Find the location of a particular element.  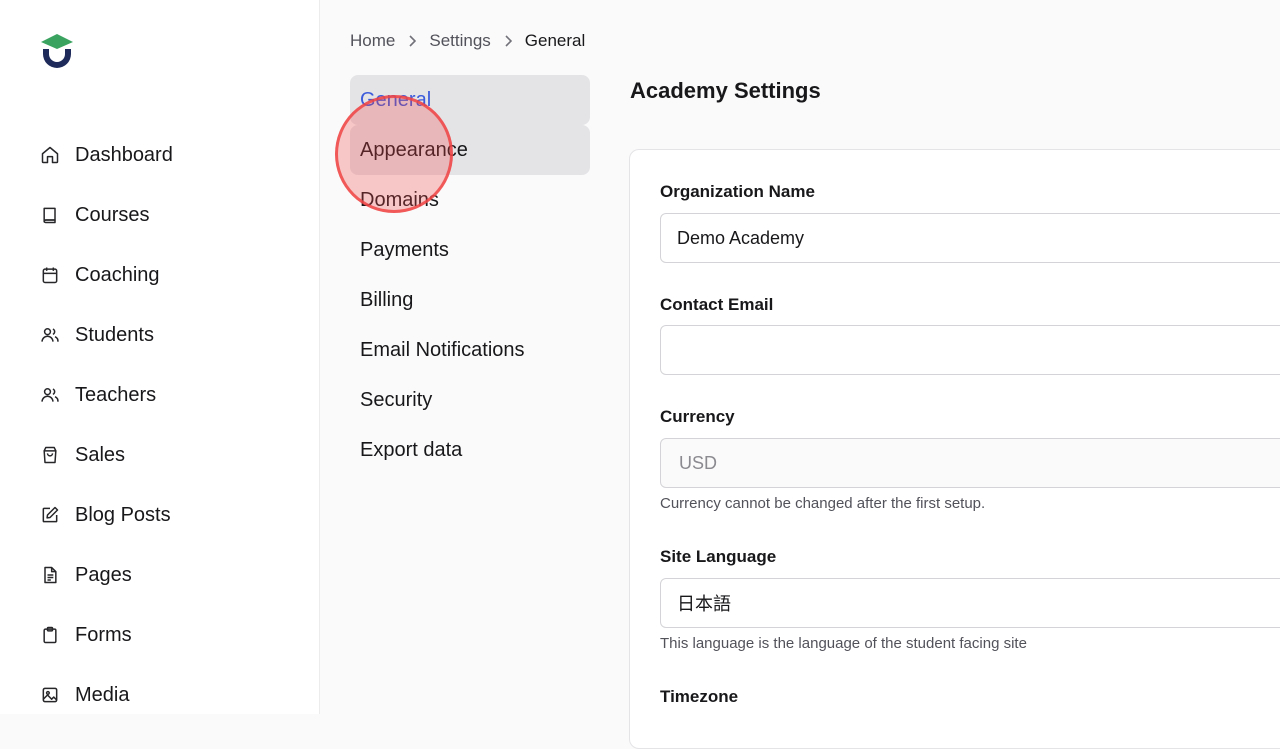

sidebar-item-dashboard: Dashboard is located at coordinates (160, 155).